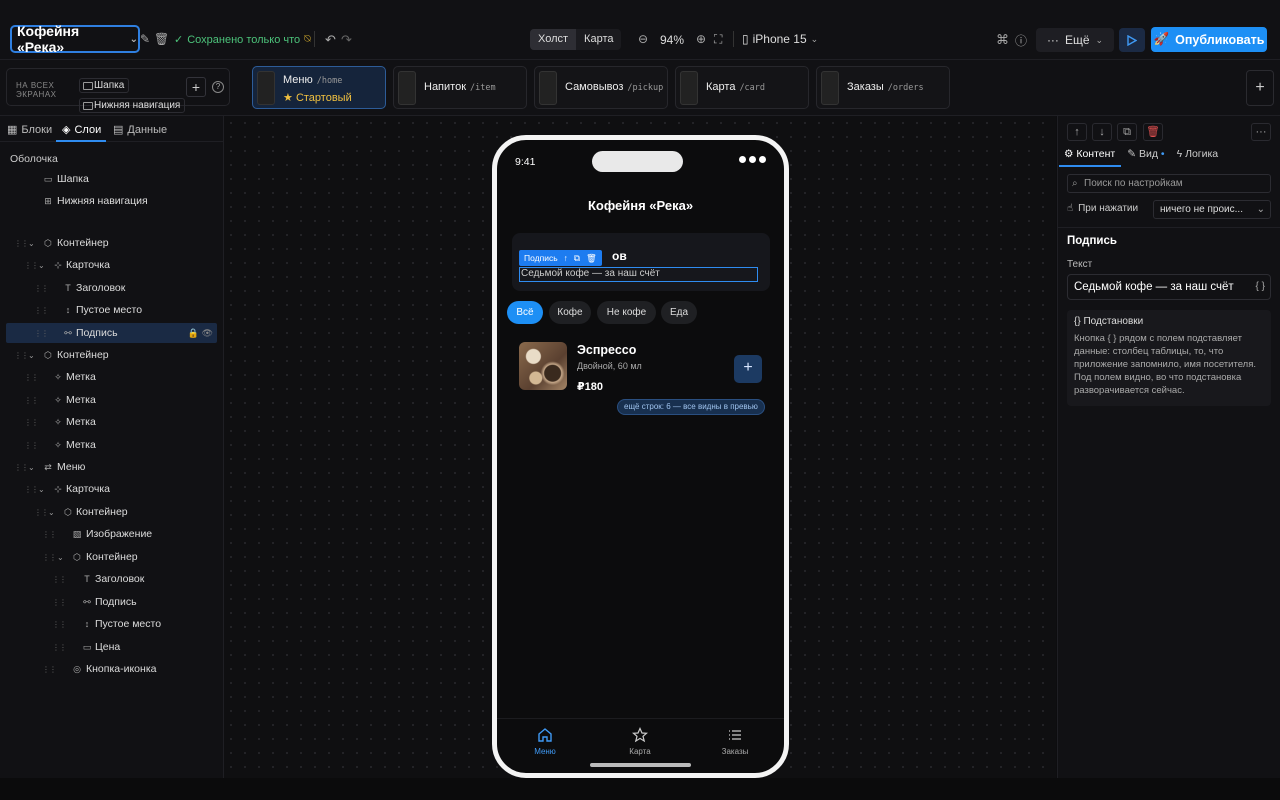 The height and width of the screenshot is (800, 1280). Describe the element at coordinates (319, 87) in the screenshot. I see `screen-card-home: Меню/home ★ Стартовый` at that location.